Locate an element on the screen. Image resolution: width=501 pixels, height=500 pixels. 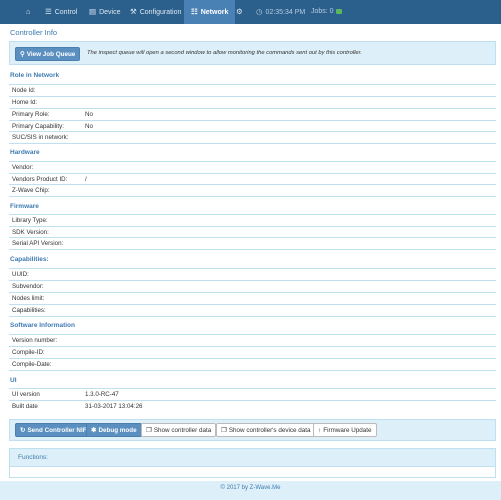
database-icon: ▤ is located at coordinates (93, 11).